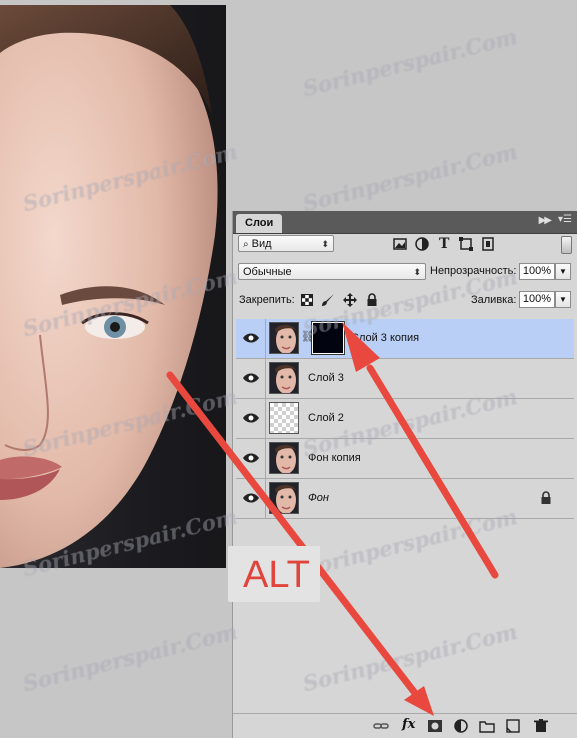 This screenshot has width=577, height=738. Describe the element at coordinates (563, 271) in the screenshot. I see `opacity-dropdown-icon: ▼` at that location.